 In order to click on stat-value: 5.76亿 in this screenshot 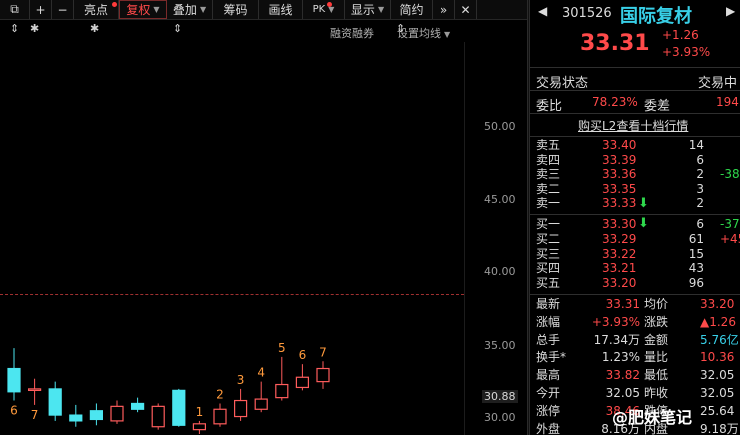, I will do `click(719, 339)`.